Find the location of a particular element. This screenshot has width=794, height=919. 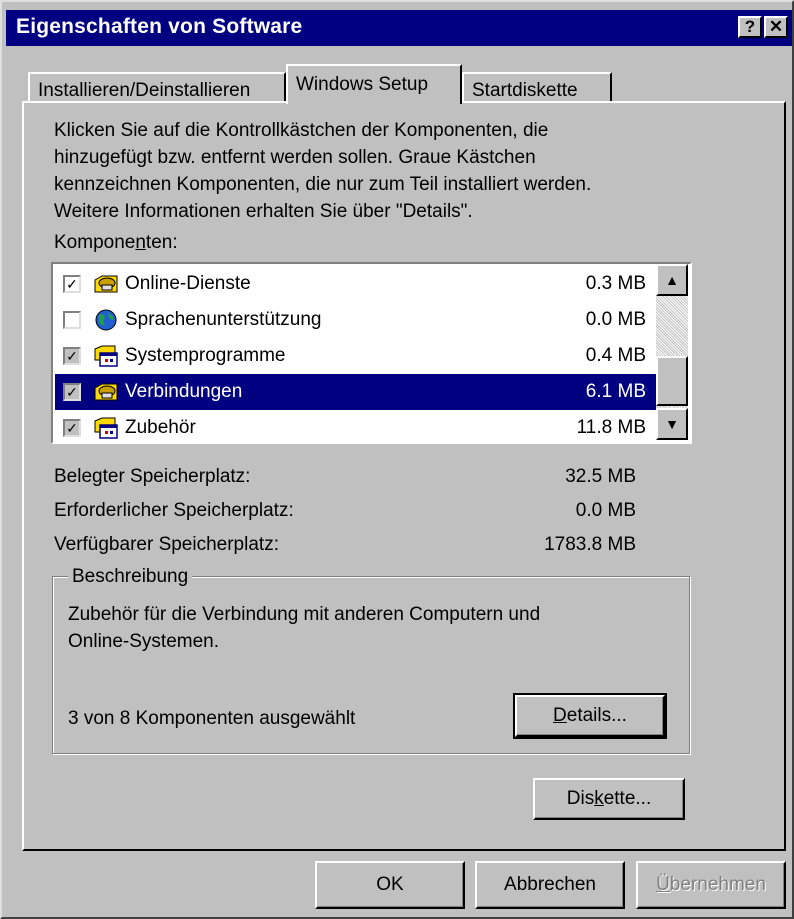

tab-startdiskette: Startdiskette is located at coordinates (537, 87).